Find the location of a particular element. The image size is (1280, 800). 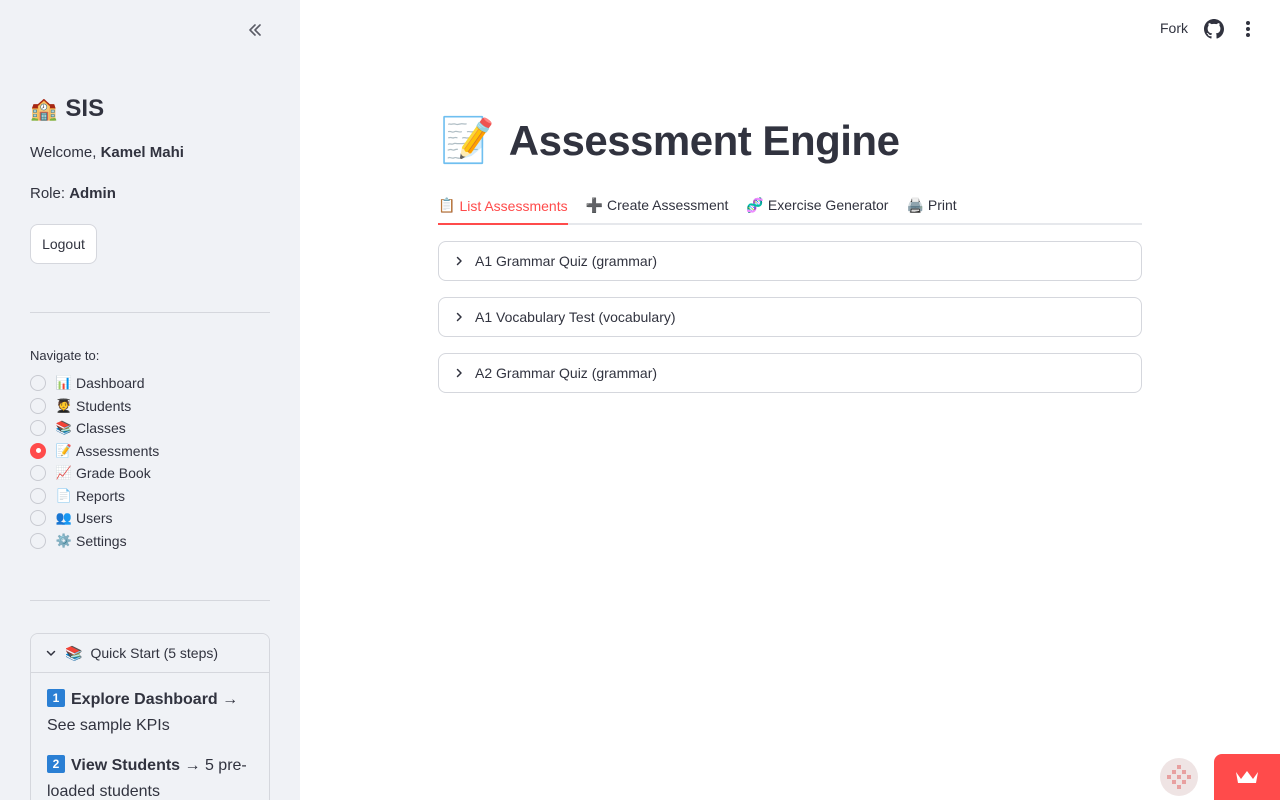

welcome-prefix: Welcome, is located at coordinates (65, 152).